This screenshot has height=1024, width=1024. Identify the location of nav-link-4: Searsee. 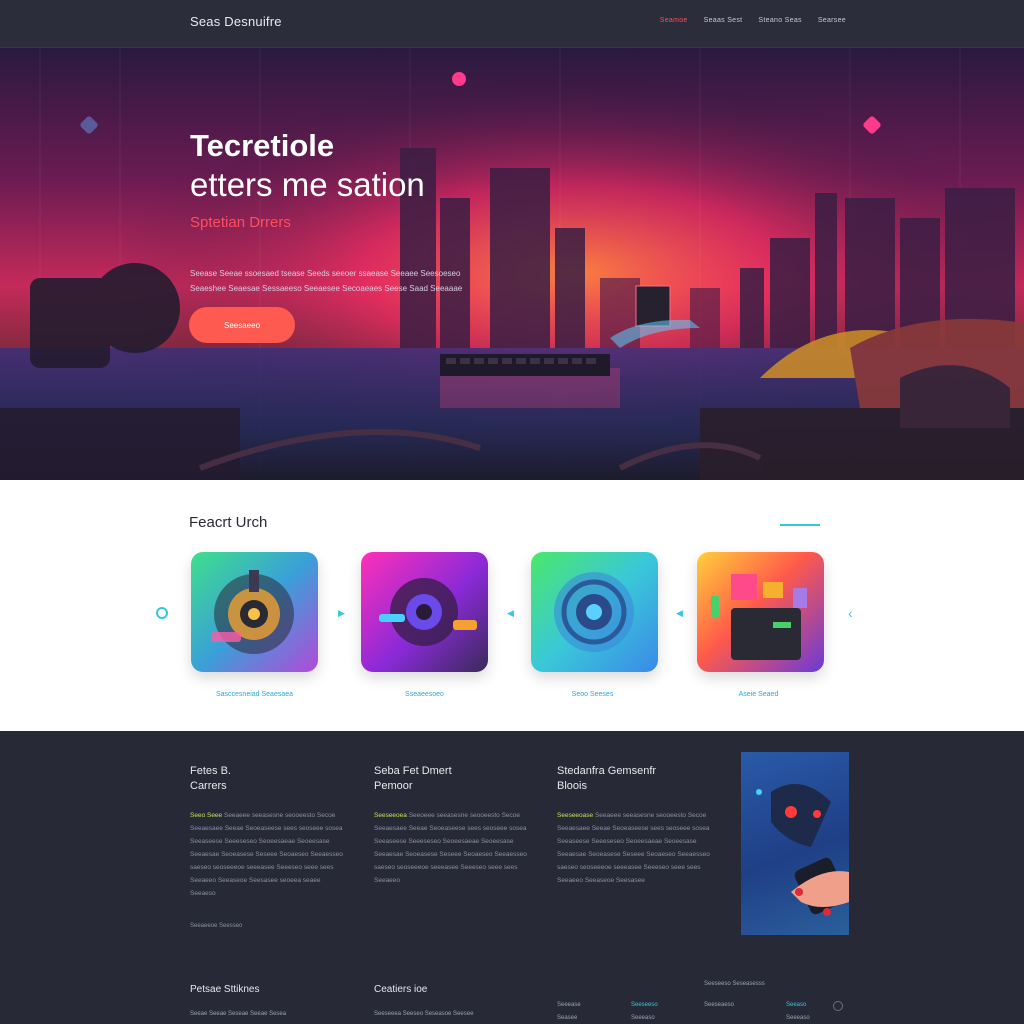
(832, 20).